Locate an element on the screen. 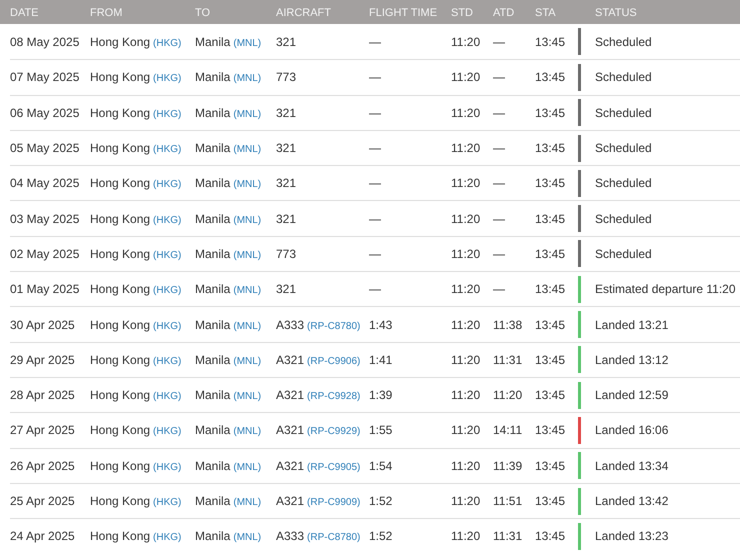 The image size is (740, 553). date-cell: 05 May 2025 is located at coordinates (45, 148).